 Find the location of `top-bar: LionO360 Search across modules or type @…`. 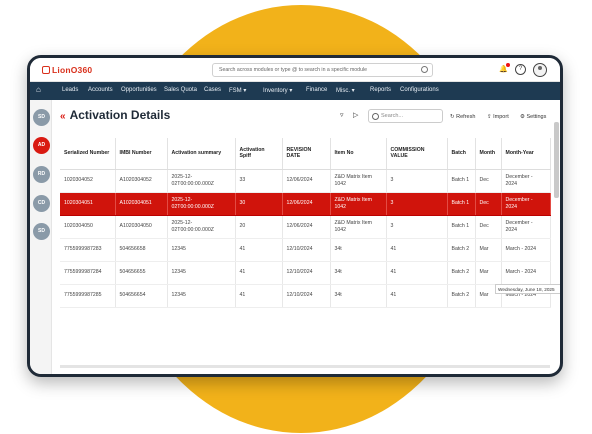

top-bar: LionO360 Search across modules or type @… is located at coordinates (295, 70).